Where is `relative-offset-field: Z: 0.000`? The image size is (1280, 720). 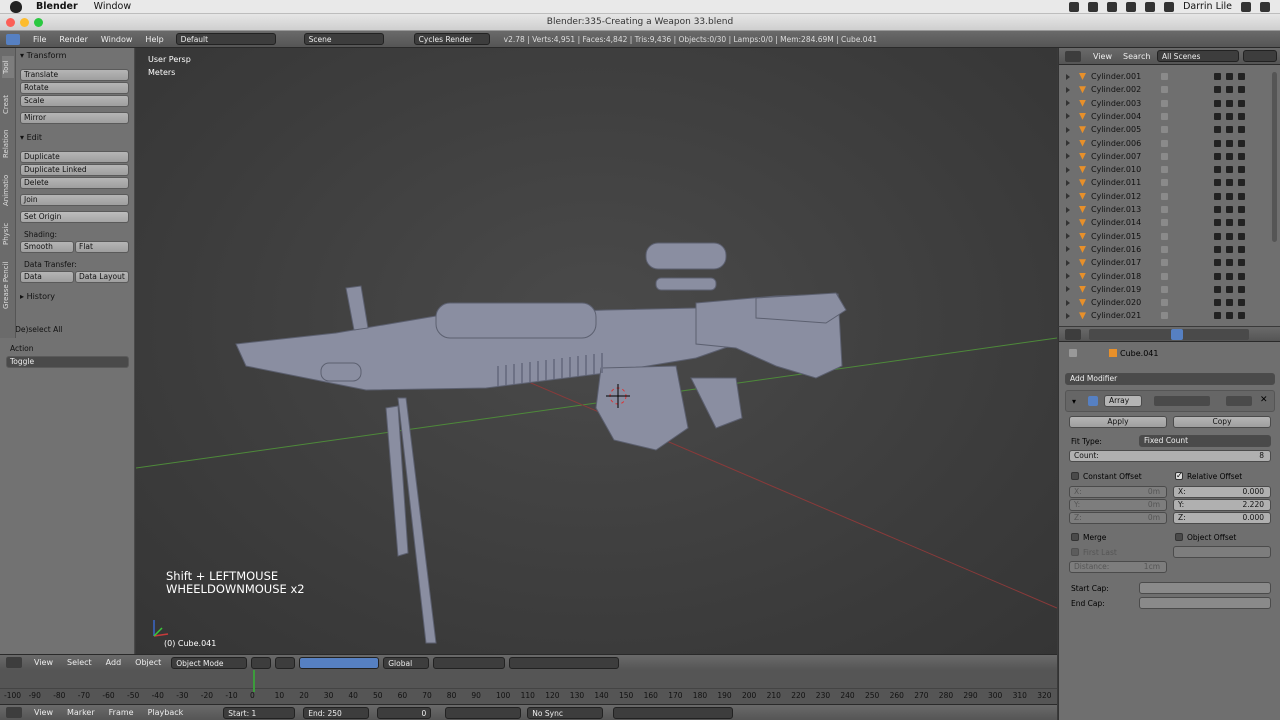
relative-offset-field: Z: 0.000 is located at coordinates (1222, 518).